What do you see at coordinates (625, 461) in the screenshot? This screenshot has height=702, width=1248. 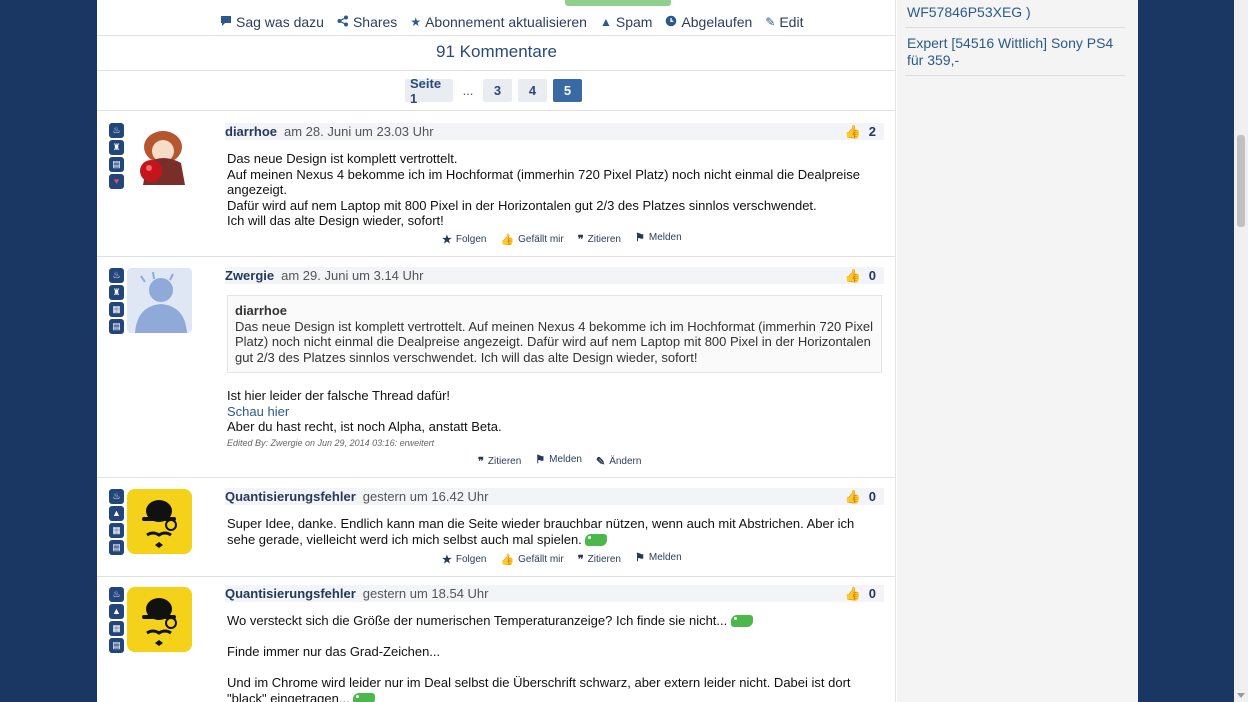 I see `edit-comment-label: Ändern` at bounding box center [625, 461].